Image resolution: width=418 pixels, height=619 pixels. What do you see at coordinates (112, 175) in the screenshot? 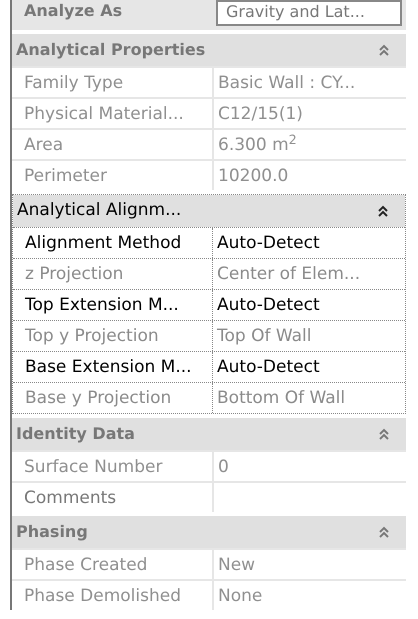
I see `property-label: Perimeter` at bounding box center [112, 175].